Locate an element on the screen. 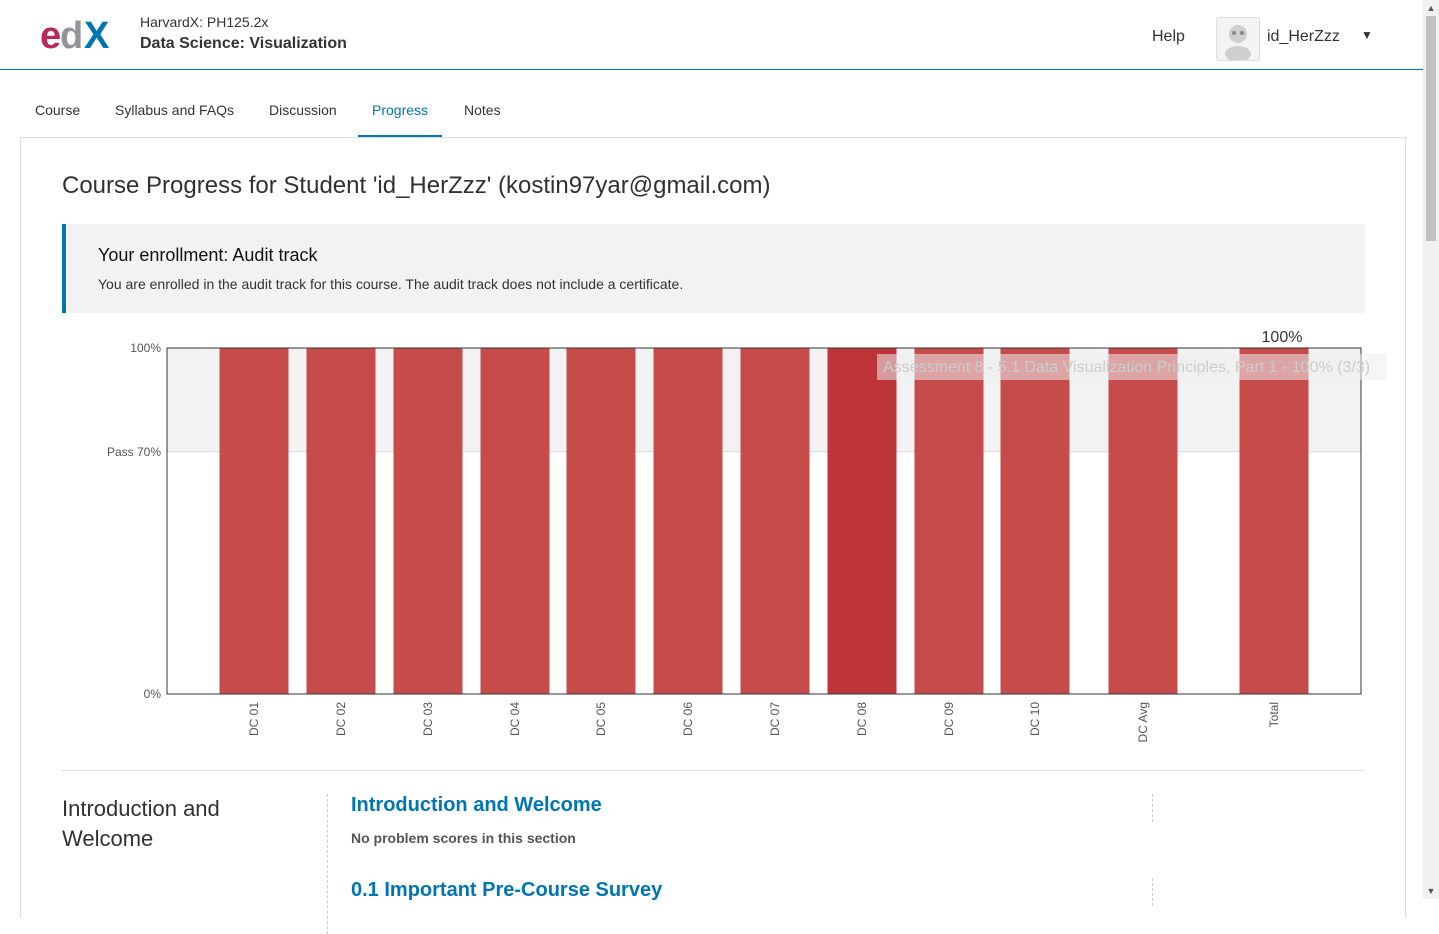  total-label: 100% is located at coordinates (1282, 337).